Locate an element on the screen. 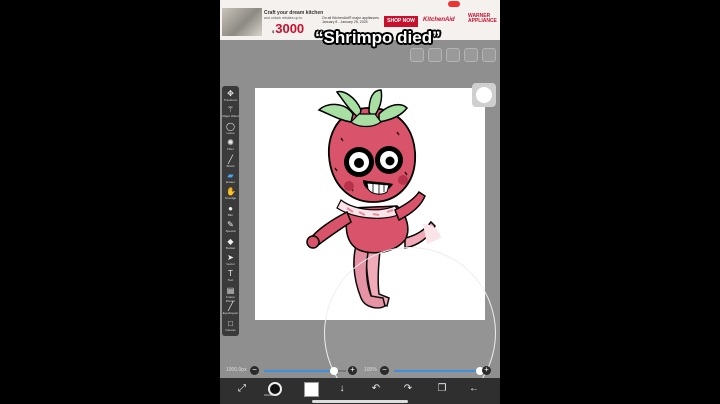  material-icon is located at coordinates (435, 55).